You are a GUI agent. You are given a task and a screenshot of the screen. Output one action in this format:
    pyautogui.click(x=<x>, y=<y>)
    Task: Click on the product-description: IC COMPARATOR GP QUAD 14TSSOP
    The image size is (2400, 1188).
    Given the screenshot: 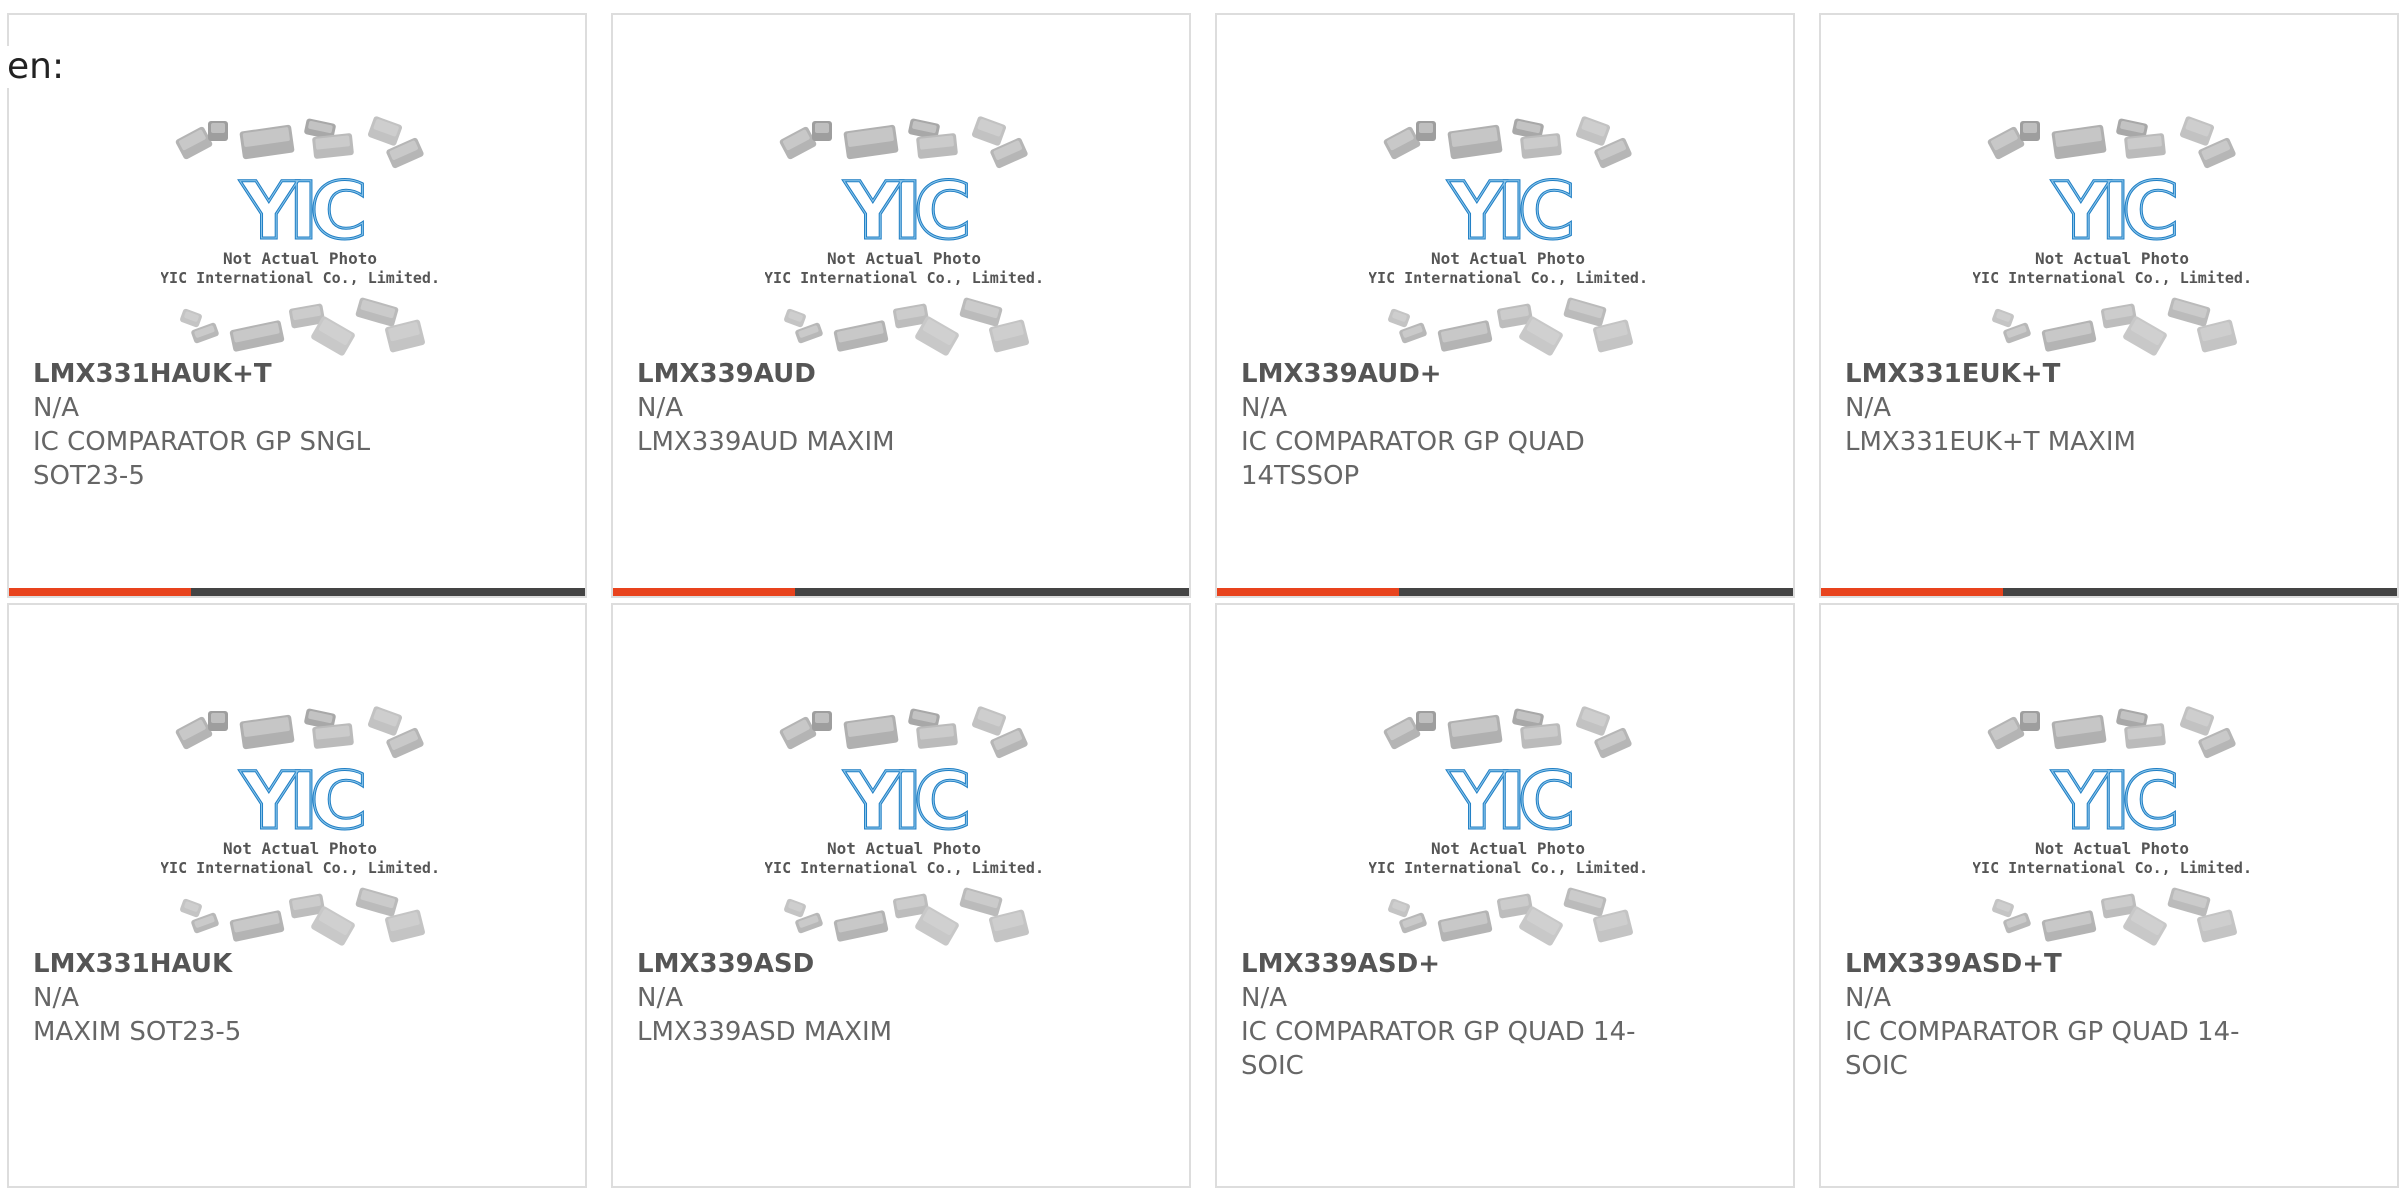 What is the action you would take?
    pyautogui.click(x=1413, y=459)
    